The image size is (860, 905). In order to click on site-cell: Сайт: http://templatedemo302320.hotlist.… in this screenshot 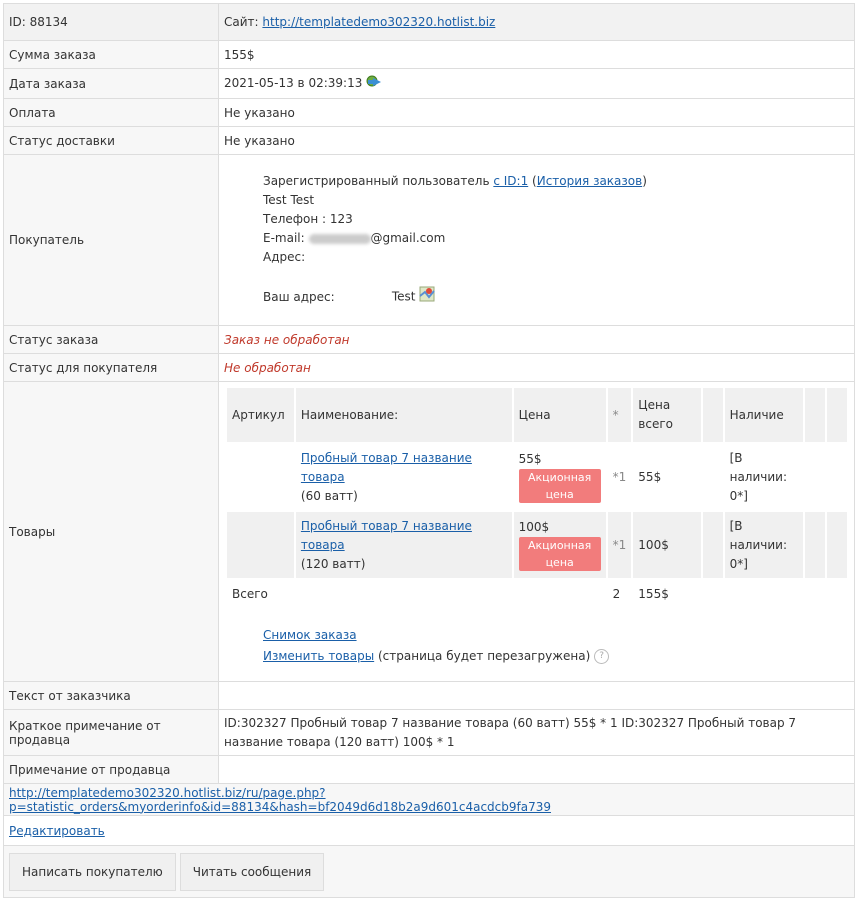, I will do `click(536, 22)`.